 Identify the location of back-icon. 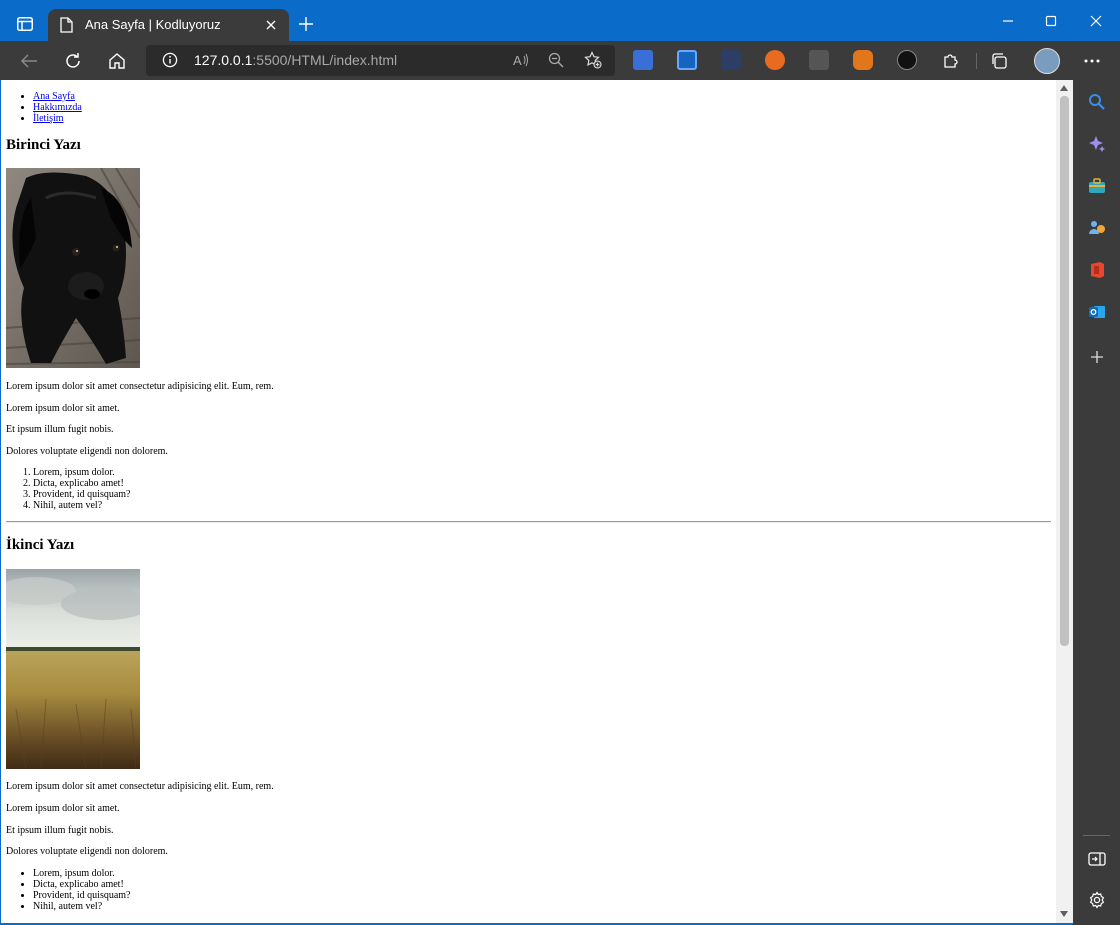
(29, 61).